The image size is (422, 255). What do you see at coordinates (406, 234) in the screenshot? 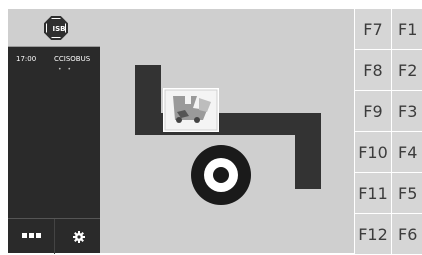
I see `softkey-f6: F6` at bounding box center [406, 234].